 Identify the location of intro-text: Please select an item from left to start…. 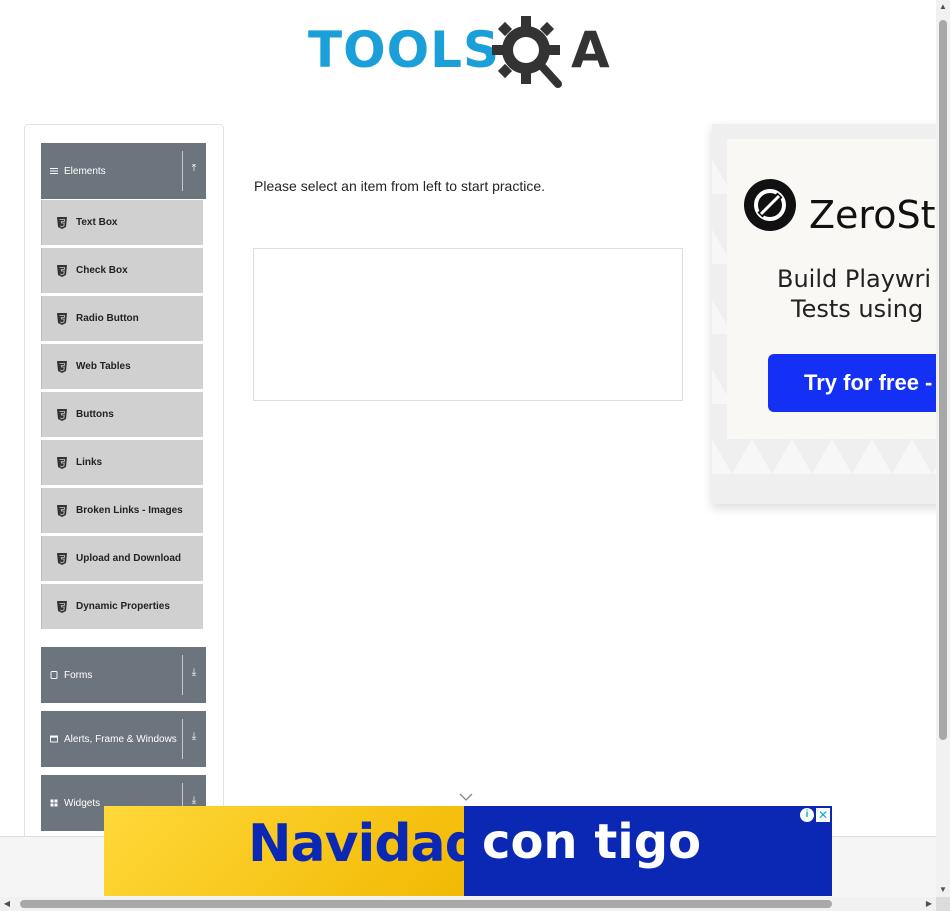
(400, 186).